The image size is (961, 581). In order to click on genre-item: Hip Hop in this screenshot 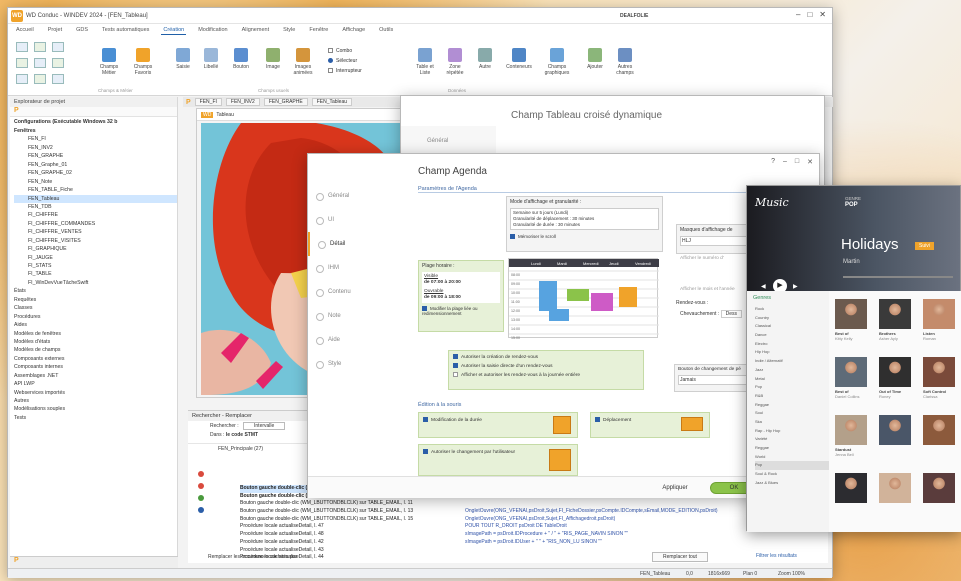, I will do `click(792, 352)`.